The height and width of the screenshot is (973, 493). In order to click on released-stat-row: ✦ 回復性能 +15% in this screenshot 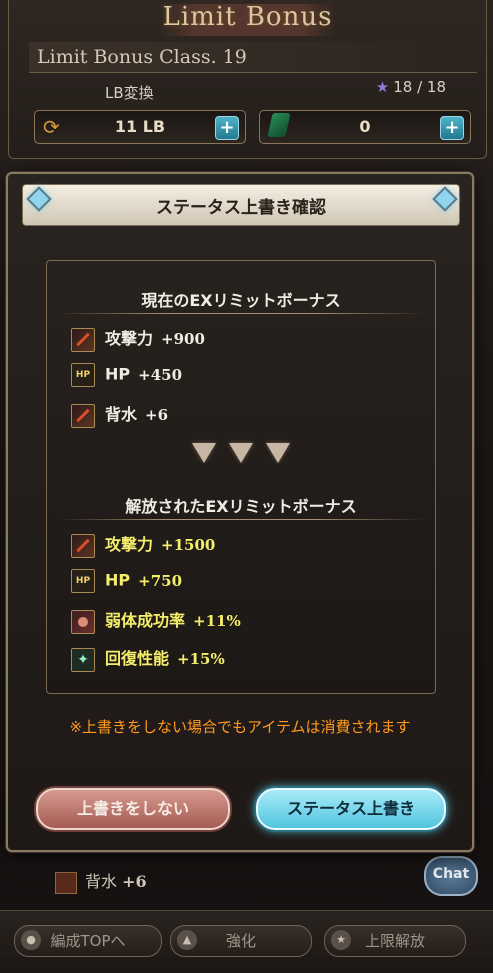, I will do `click(148, 658)`.